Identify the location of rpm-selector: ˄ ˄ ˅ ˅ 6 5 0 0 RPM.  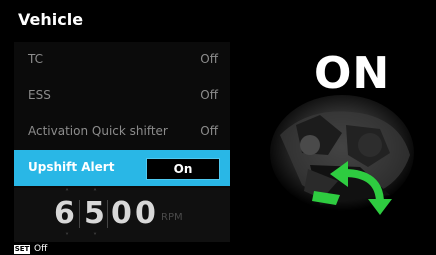
(122, 215).